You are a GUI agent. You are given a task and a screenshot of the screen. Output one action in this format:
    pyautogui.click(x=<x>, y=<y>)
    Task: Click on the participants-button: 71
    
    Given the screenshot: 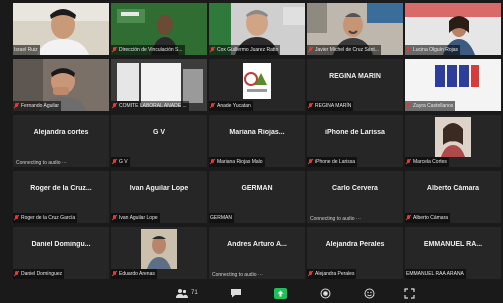 What is the action you would take?
    pyautogui.click(x=187, y=293)
    